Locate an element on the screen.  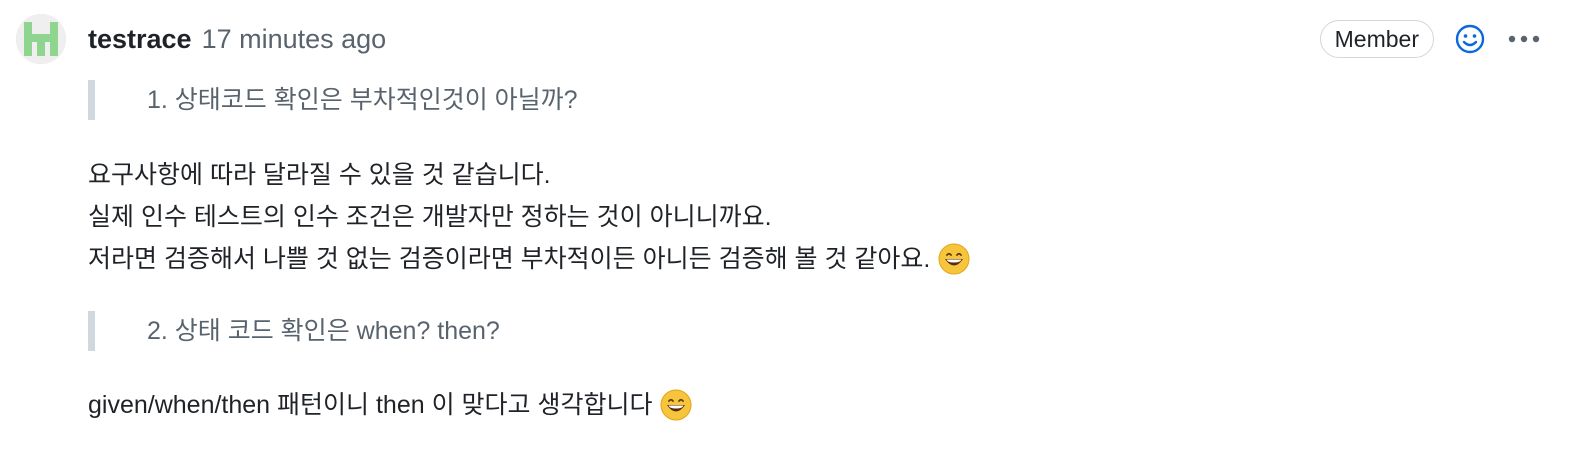
blockquote-2: 2. 상태 코드 확인은 when? then? is located at coordinates (294, 331).